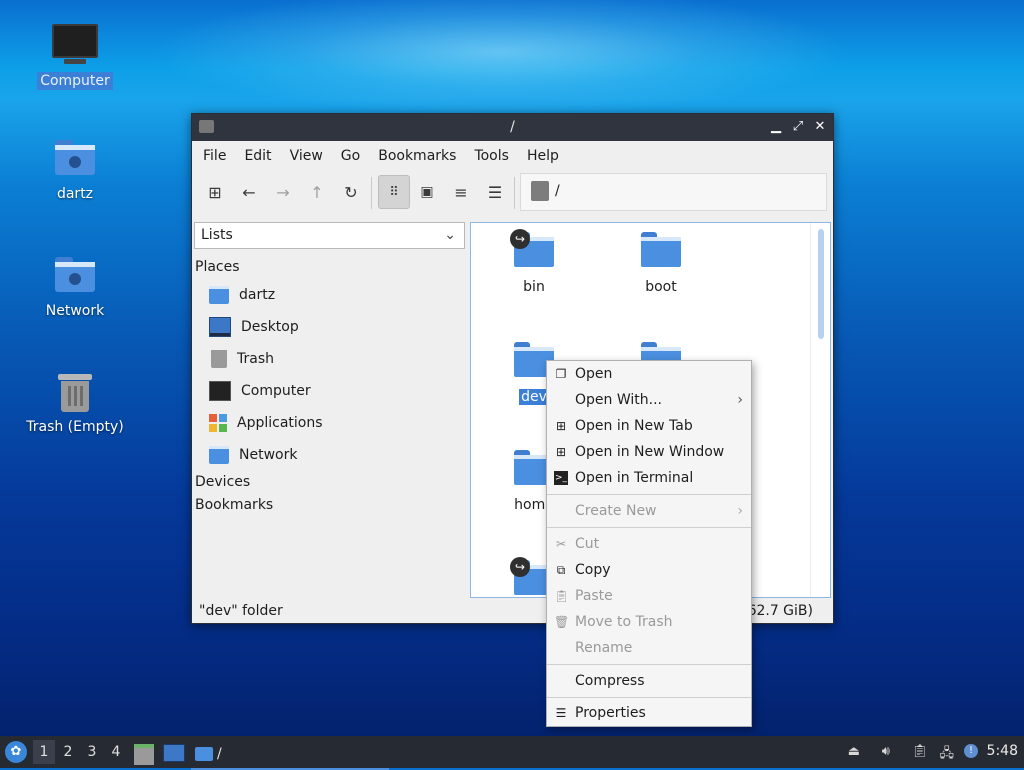 This screenshot has height=770, width=1024. I want to click on volume-icon: 🔊︎, so click(886, 751).